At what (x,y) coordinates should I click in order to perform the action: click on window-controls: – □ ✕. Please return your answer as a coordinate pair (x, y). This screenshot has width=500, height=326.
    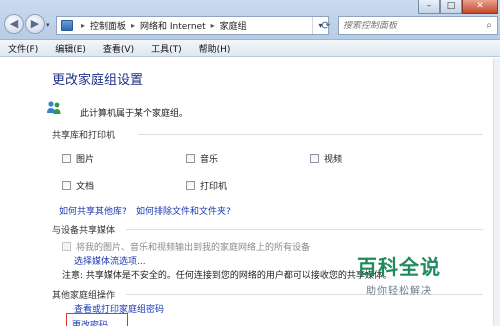
    Looking at the image, I should click on (458, 7).